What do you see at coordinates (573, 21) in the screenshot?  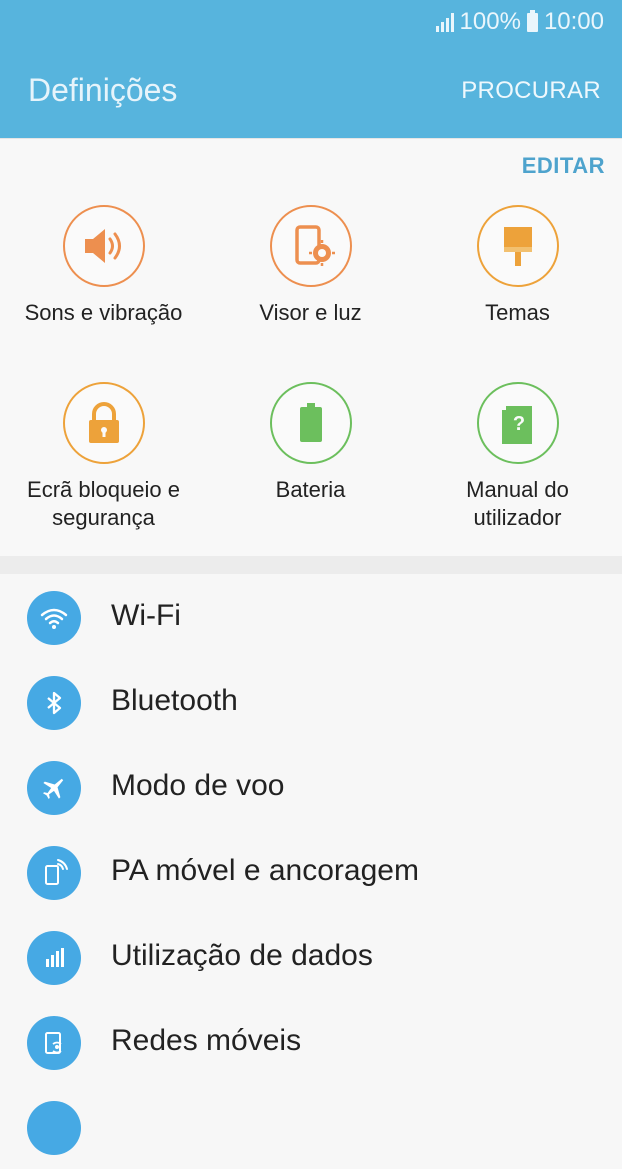 I see `clock: 10:00` at bounding box center [573, 21].